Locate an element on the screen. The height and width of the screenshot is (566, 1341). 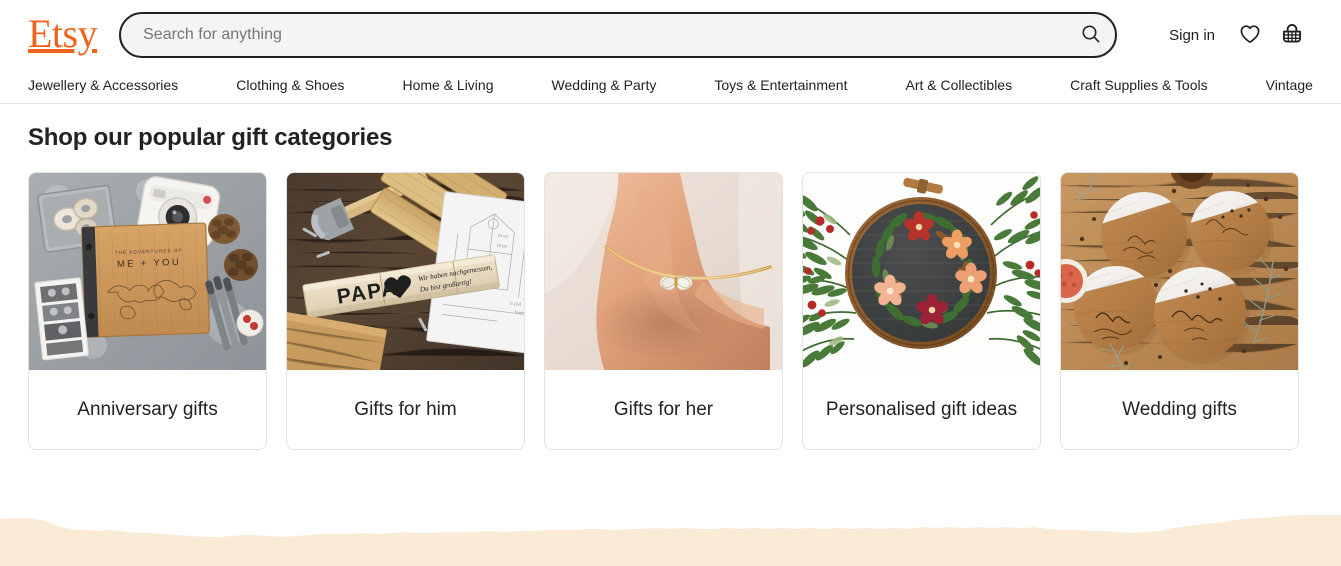
search-box is located at coordinates (618, 35).